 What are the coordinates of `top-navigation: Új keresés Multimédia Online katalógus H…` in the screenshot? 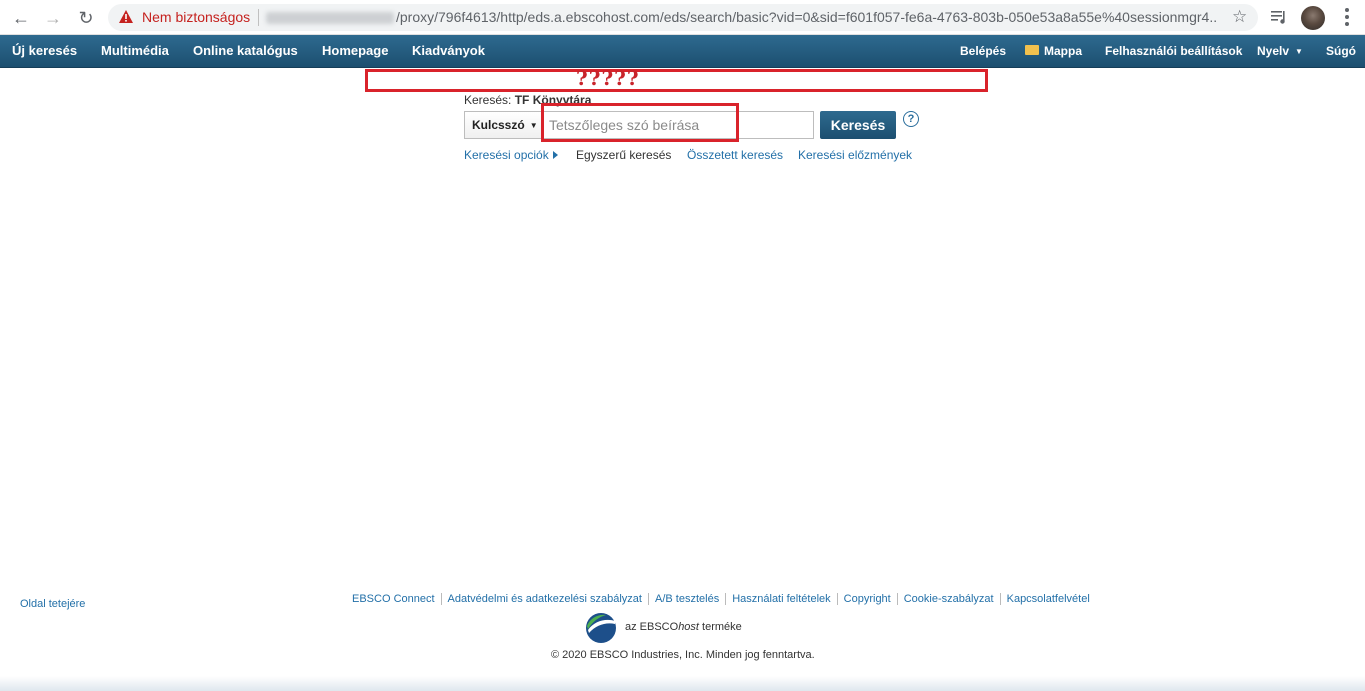 It's located at (682, 51).